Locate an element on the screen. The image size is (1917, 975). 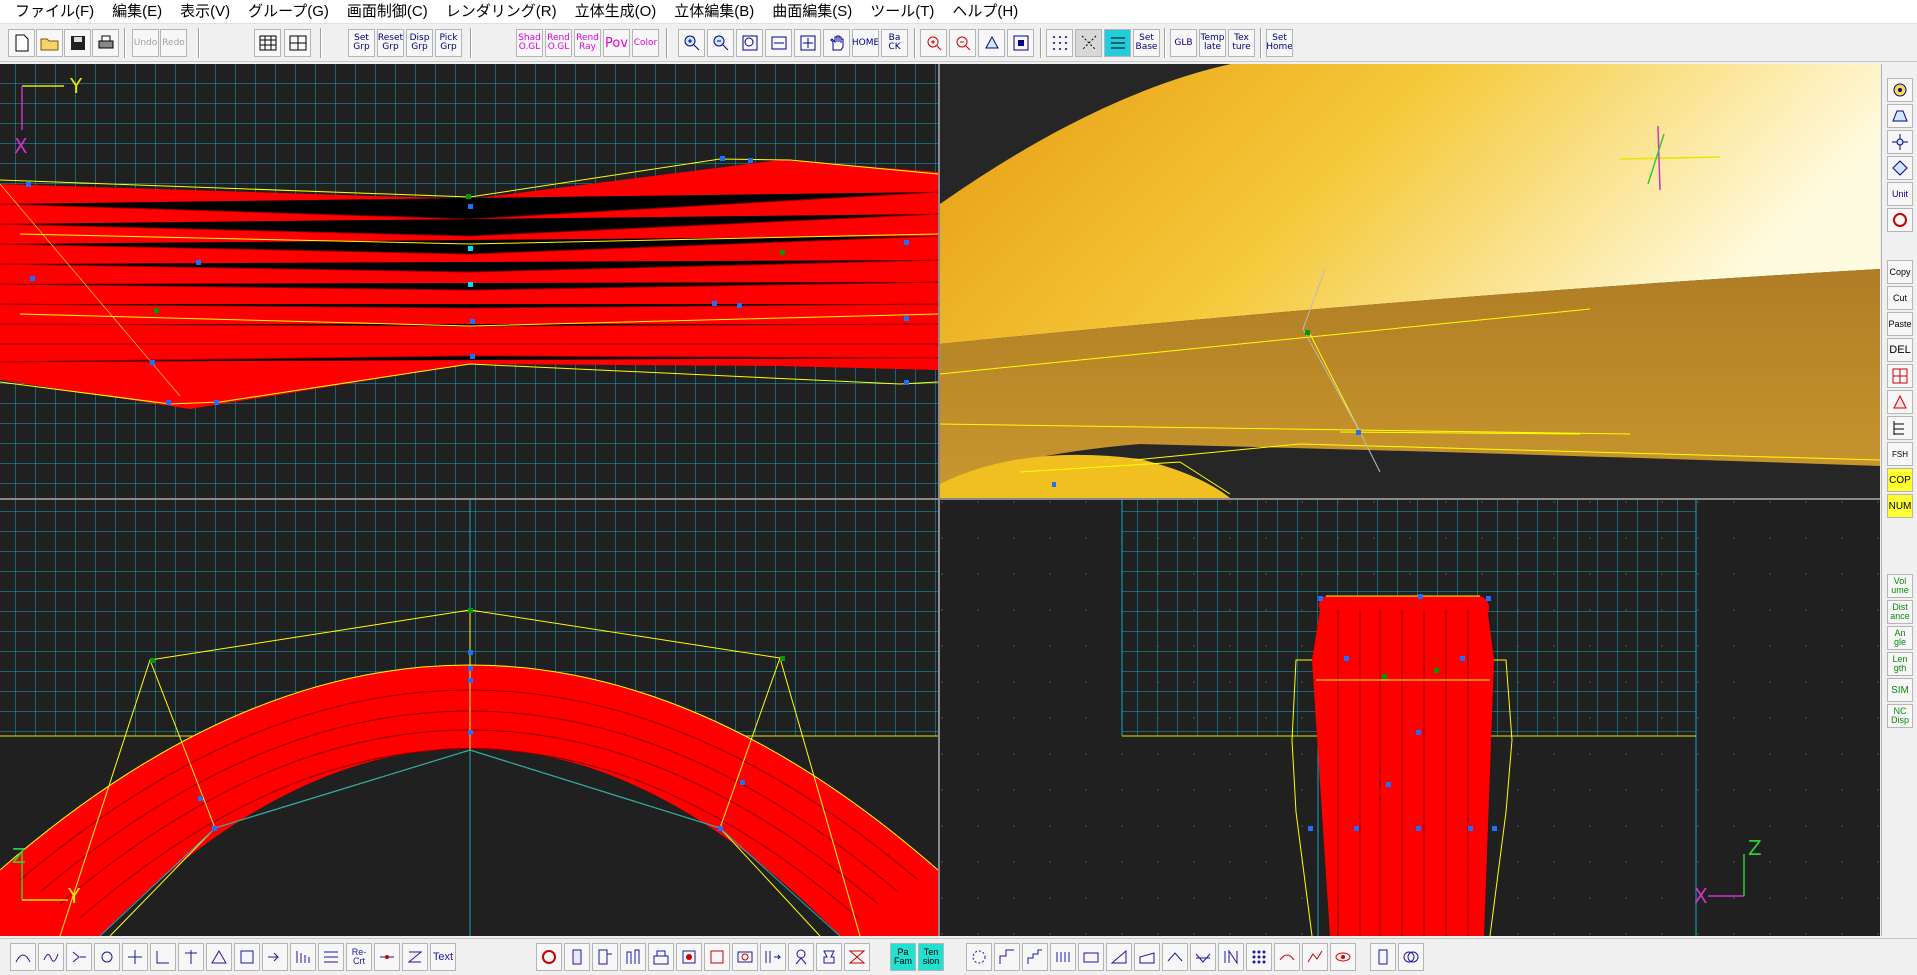
mesh-tool-15-icon is located at coordinates (1411, 957).